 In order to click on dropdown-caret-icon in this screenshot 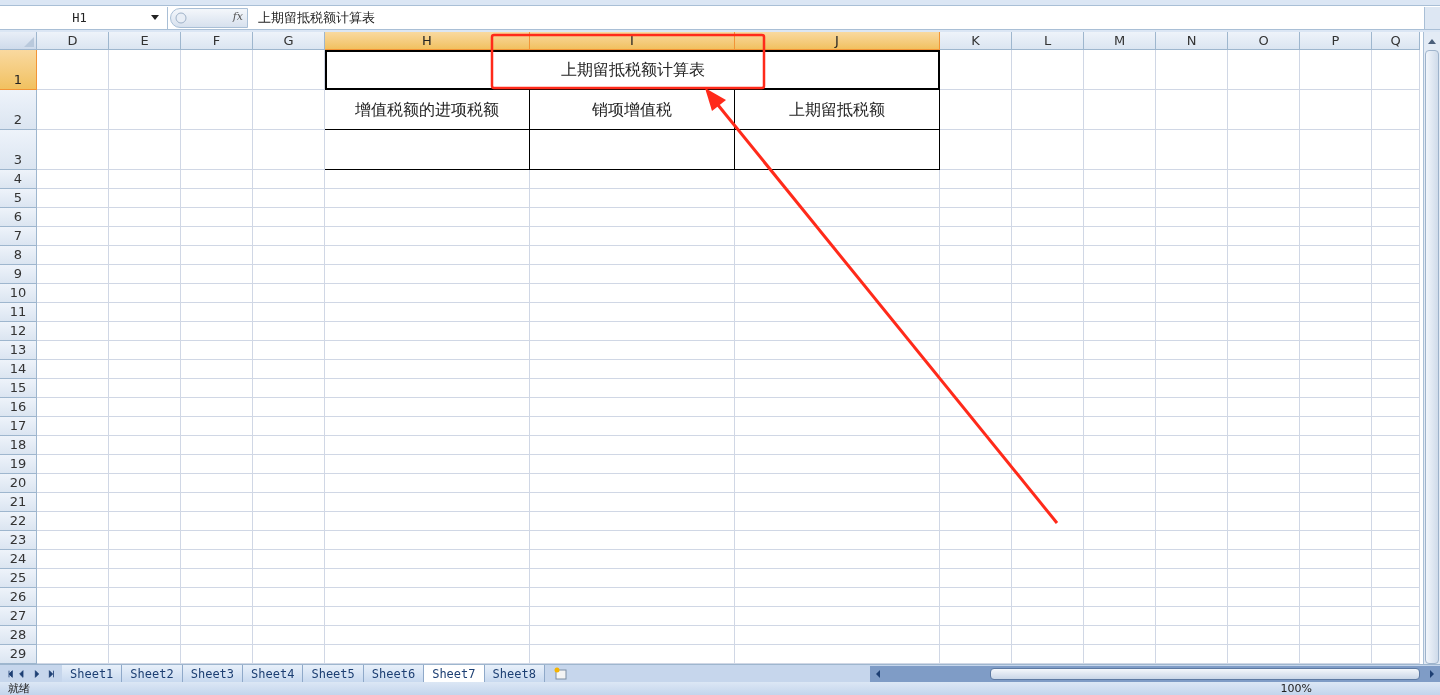, I will do `click(155, 17)`.